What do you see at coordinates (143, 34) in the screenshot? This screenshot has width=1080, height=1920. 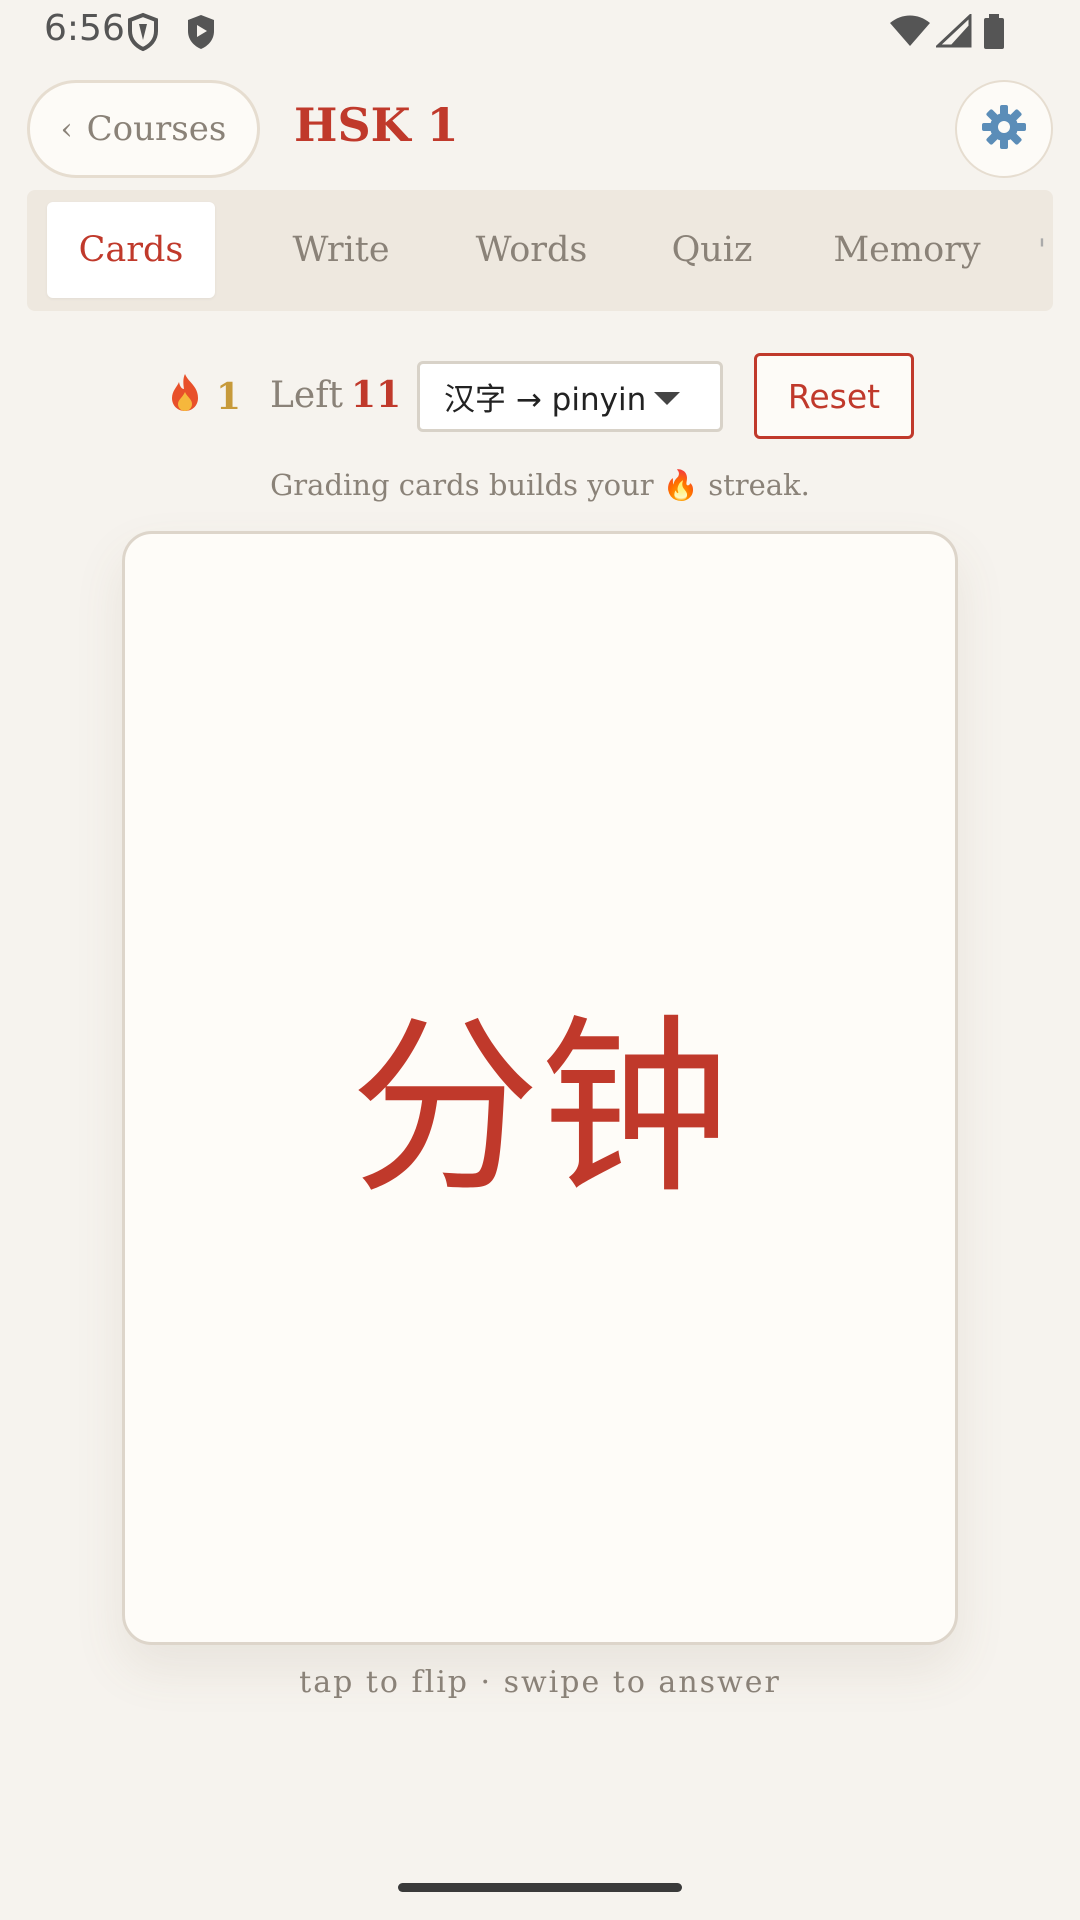 I see `shield-outline-icon` at bounding box center [143, 34].